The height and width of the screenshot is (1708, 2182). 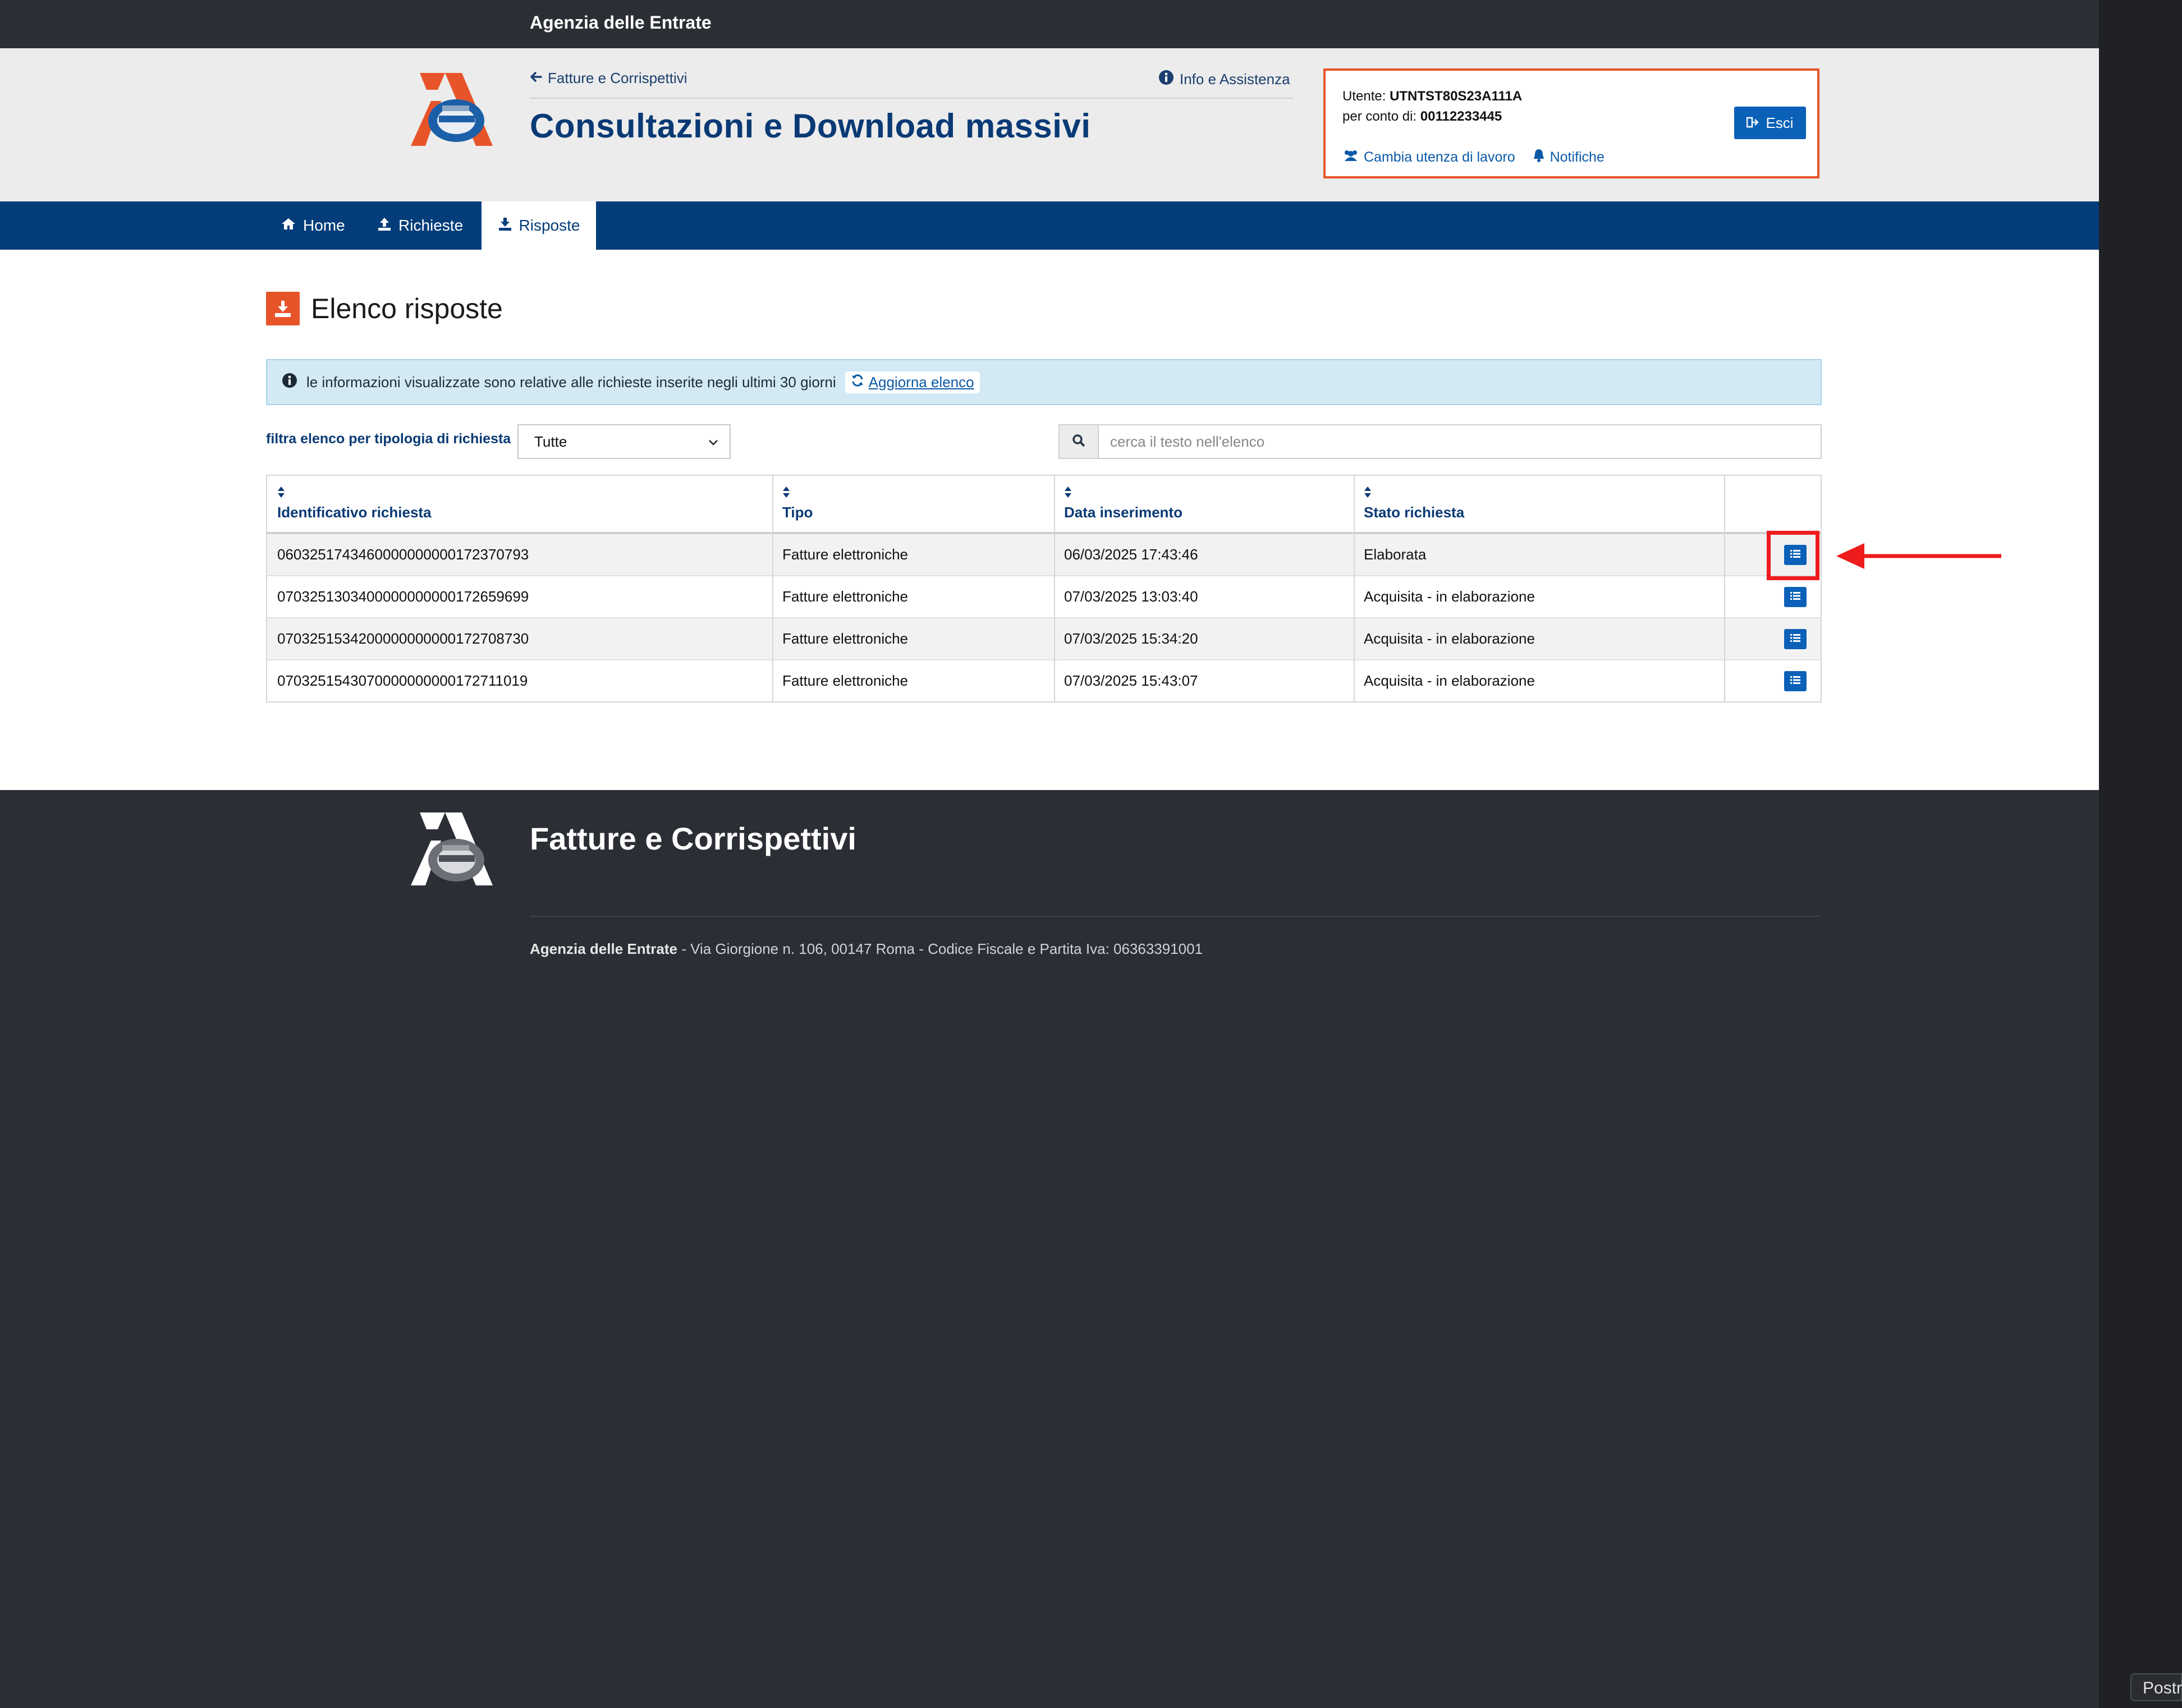 I want to click on notifications-label: Notifiche, so click(x=1577, y=157).